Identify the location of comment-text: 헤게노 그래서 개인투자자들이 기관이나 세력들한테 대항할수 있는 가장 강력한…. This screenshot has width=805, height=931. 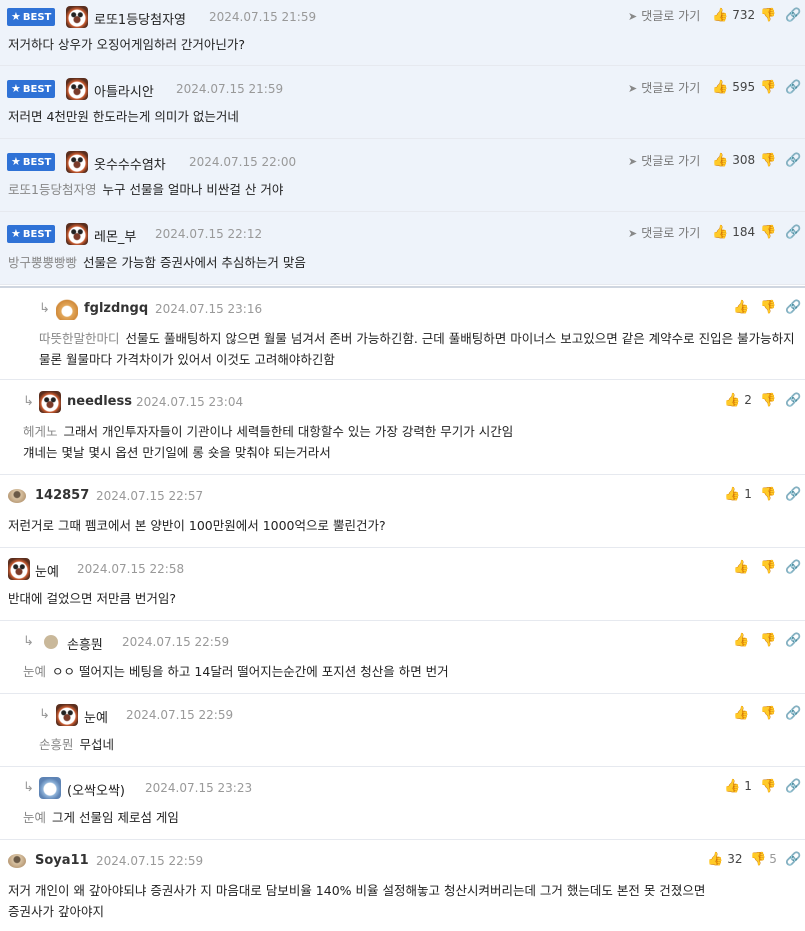
(268, 442).